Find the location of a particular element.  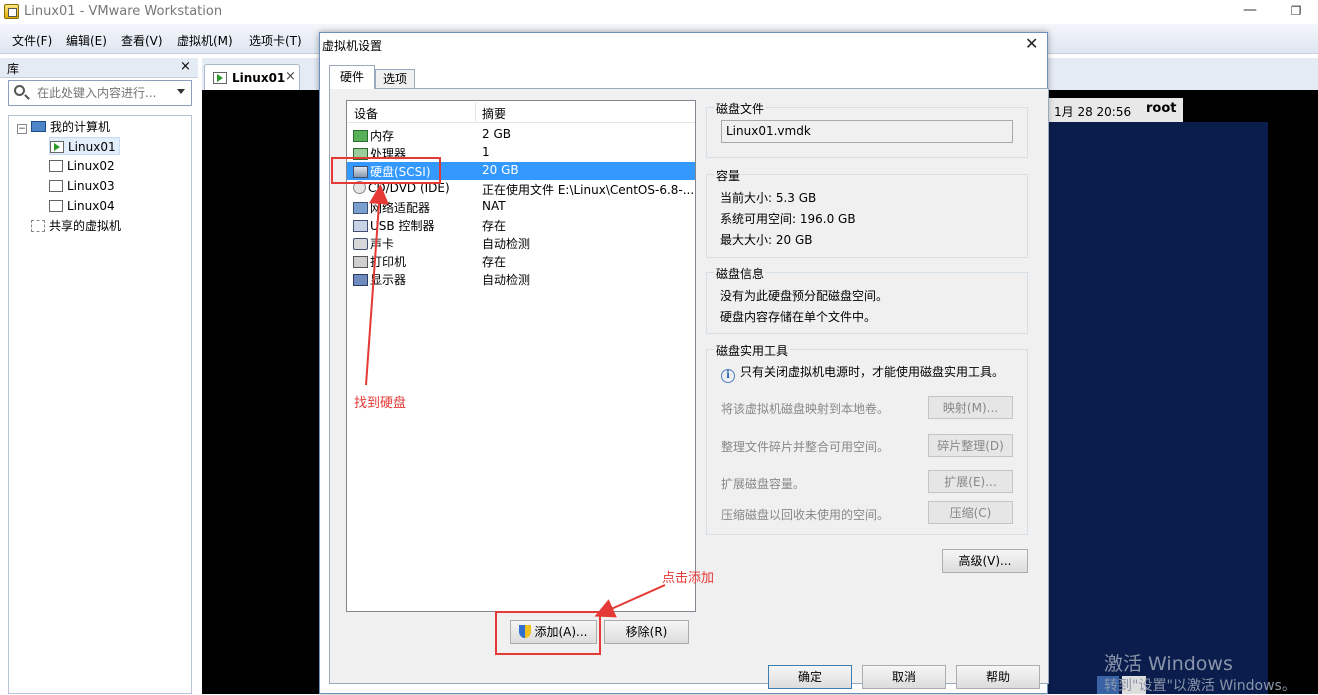

device-list-header: 设备 摘要 is located at coordinates (521, 112).